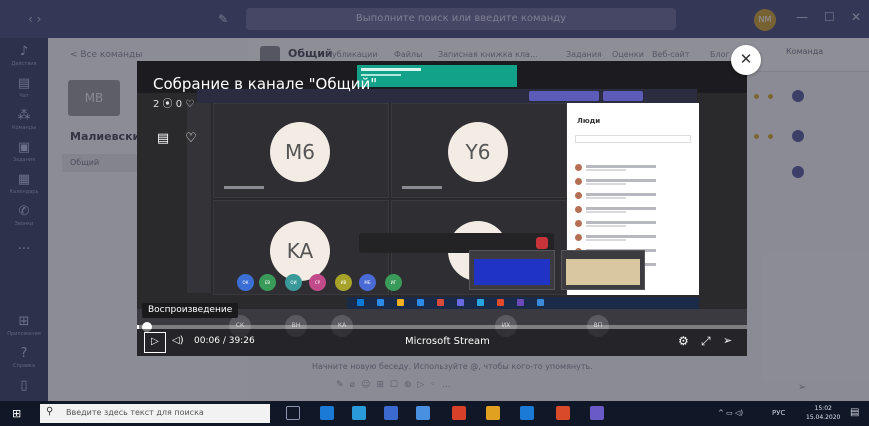 The image size is (869, 426). I want to click on windows-start-icon: ⊞, so click(18, 414).